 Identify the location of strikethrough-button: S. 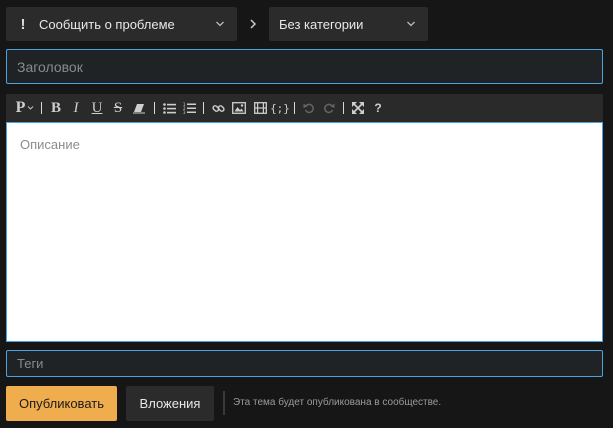
(118, 108).